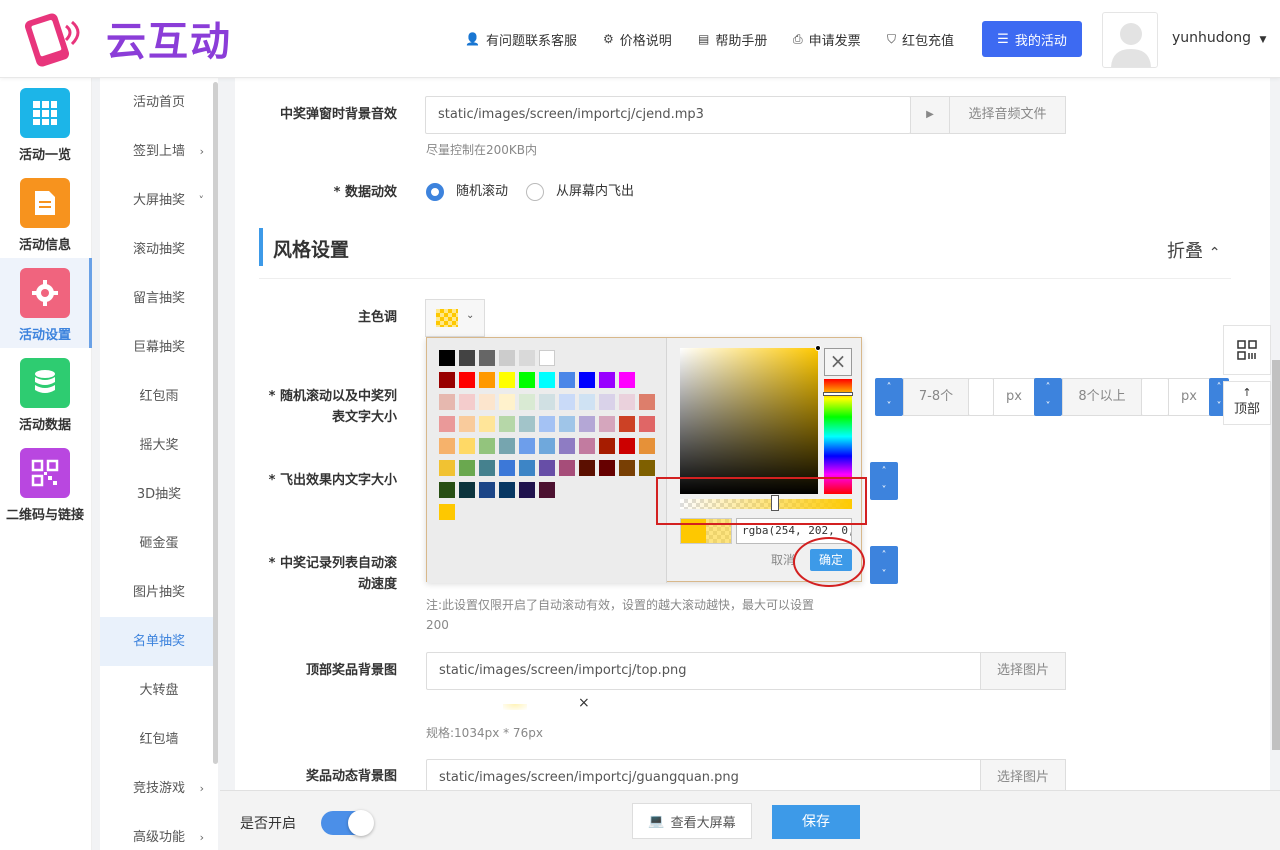 This screenshot has width=1280, height=850. What do you see at coordinates (816, 822) in the screenshot?
I see `save-button: 保存` at bounding box center [816, 822].